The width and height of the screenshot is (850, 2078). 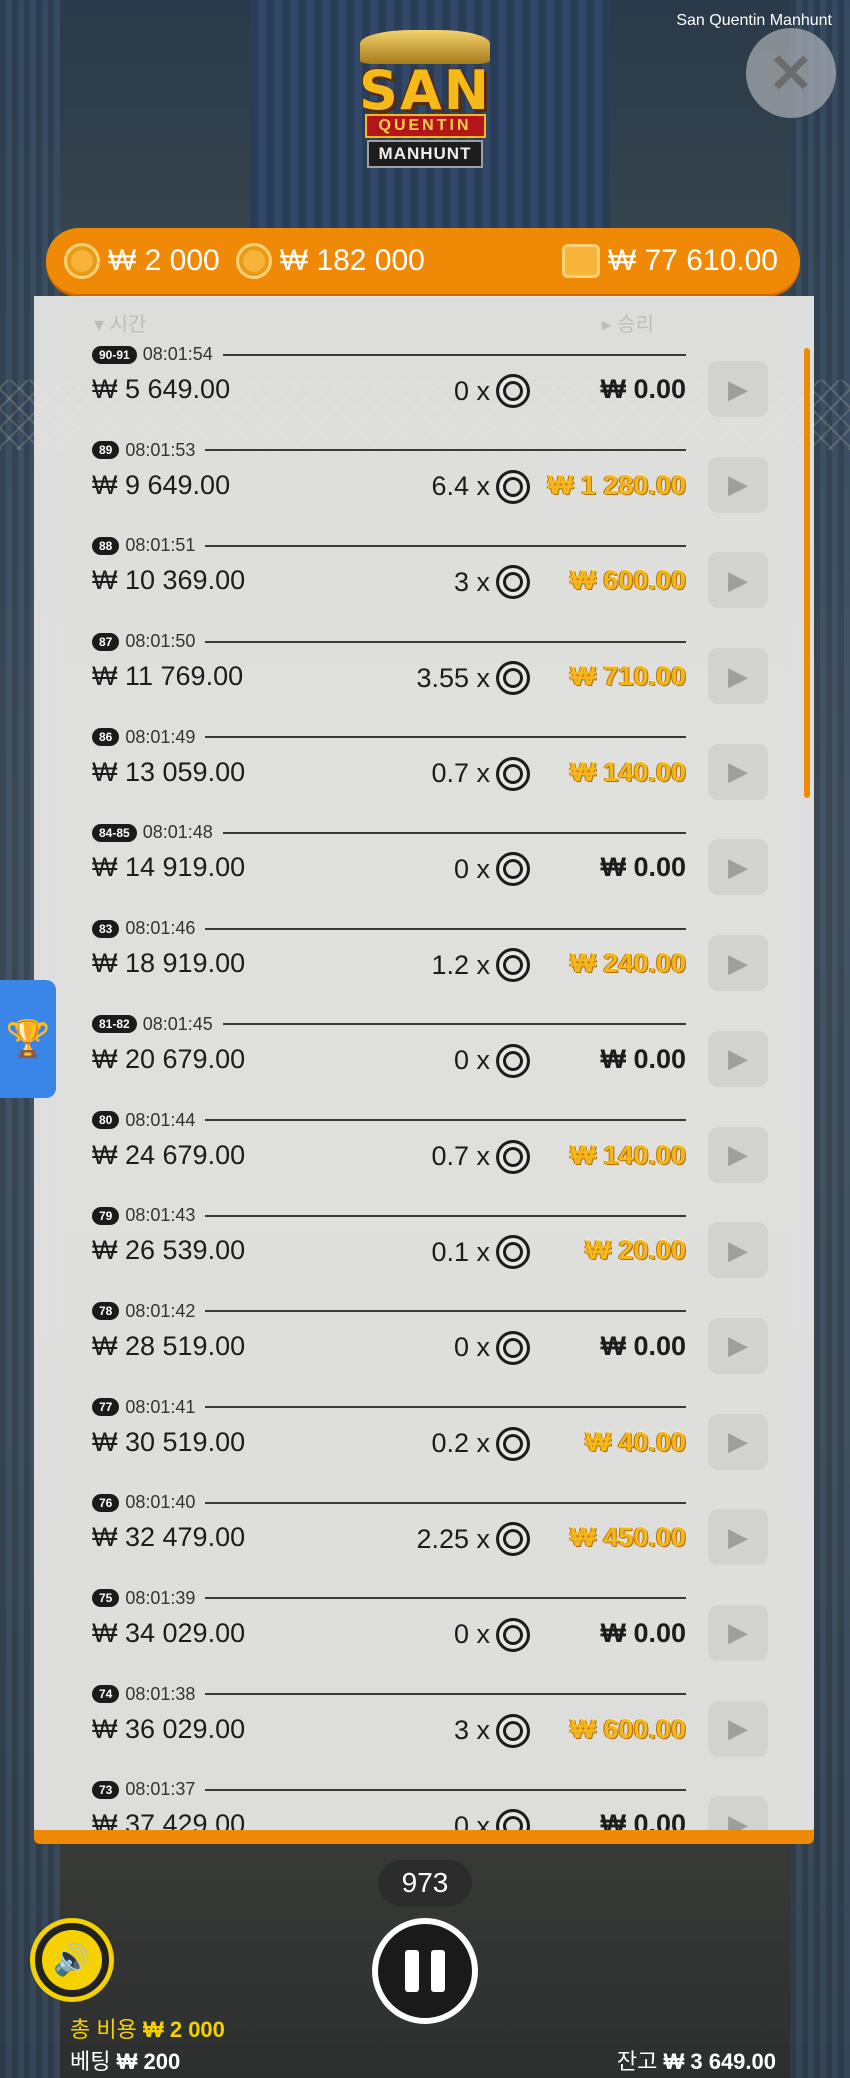 I want to click on total-cost: 총 비용 ₩ 2 000, so click(x=147, y=2028).